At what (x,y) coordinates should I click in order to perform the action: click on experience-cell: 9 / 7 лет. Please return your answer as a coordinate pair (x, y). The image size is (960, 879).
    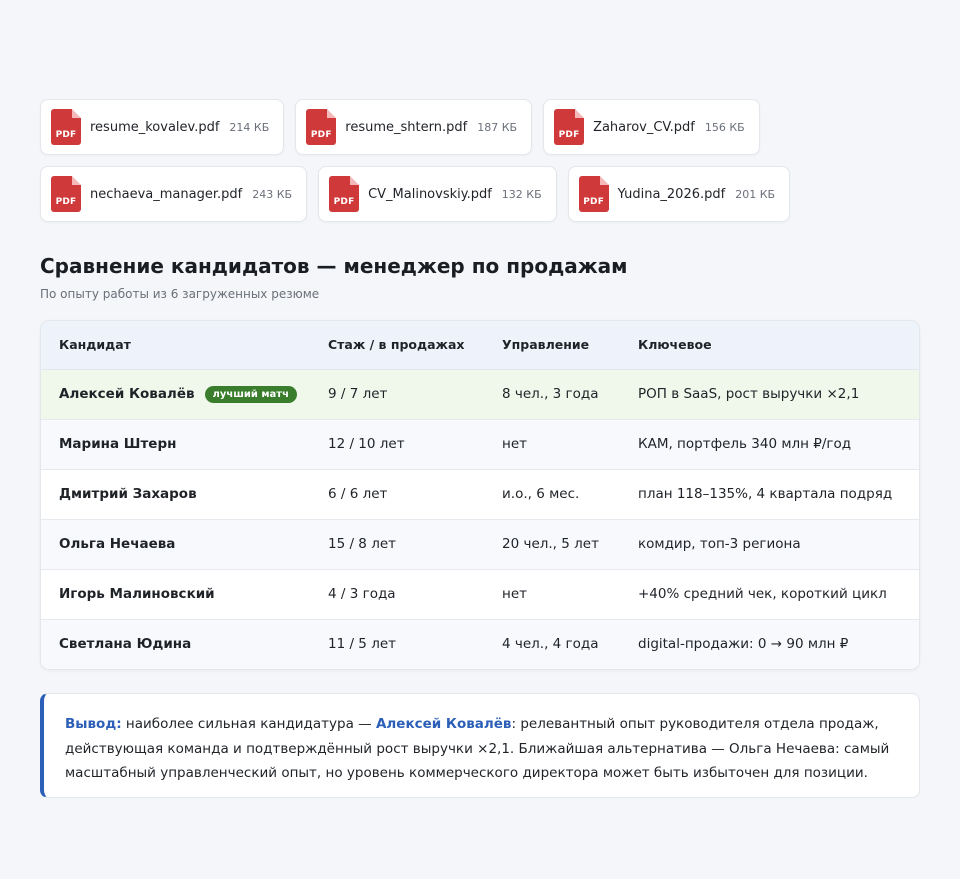
    Looking at the image, I should click on (397, 394).